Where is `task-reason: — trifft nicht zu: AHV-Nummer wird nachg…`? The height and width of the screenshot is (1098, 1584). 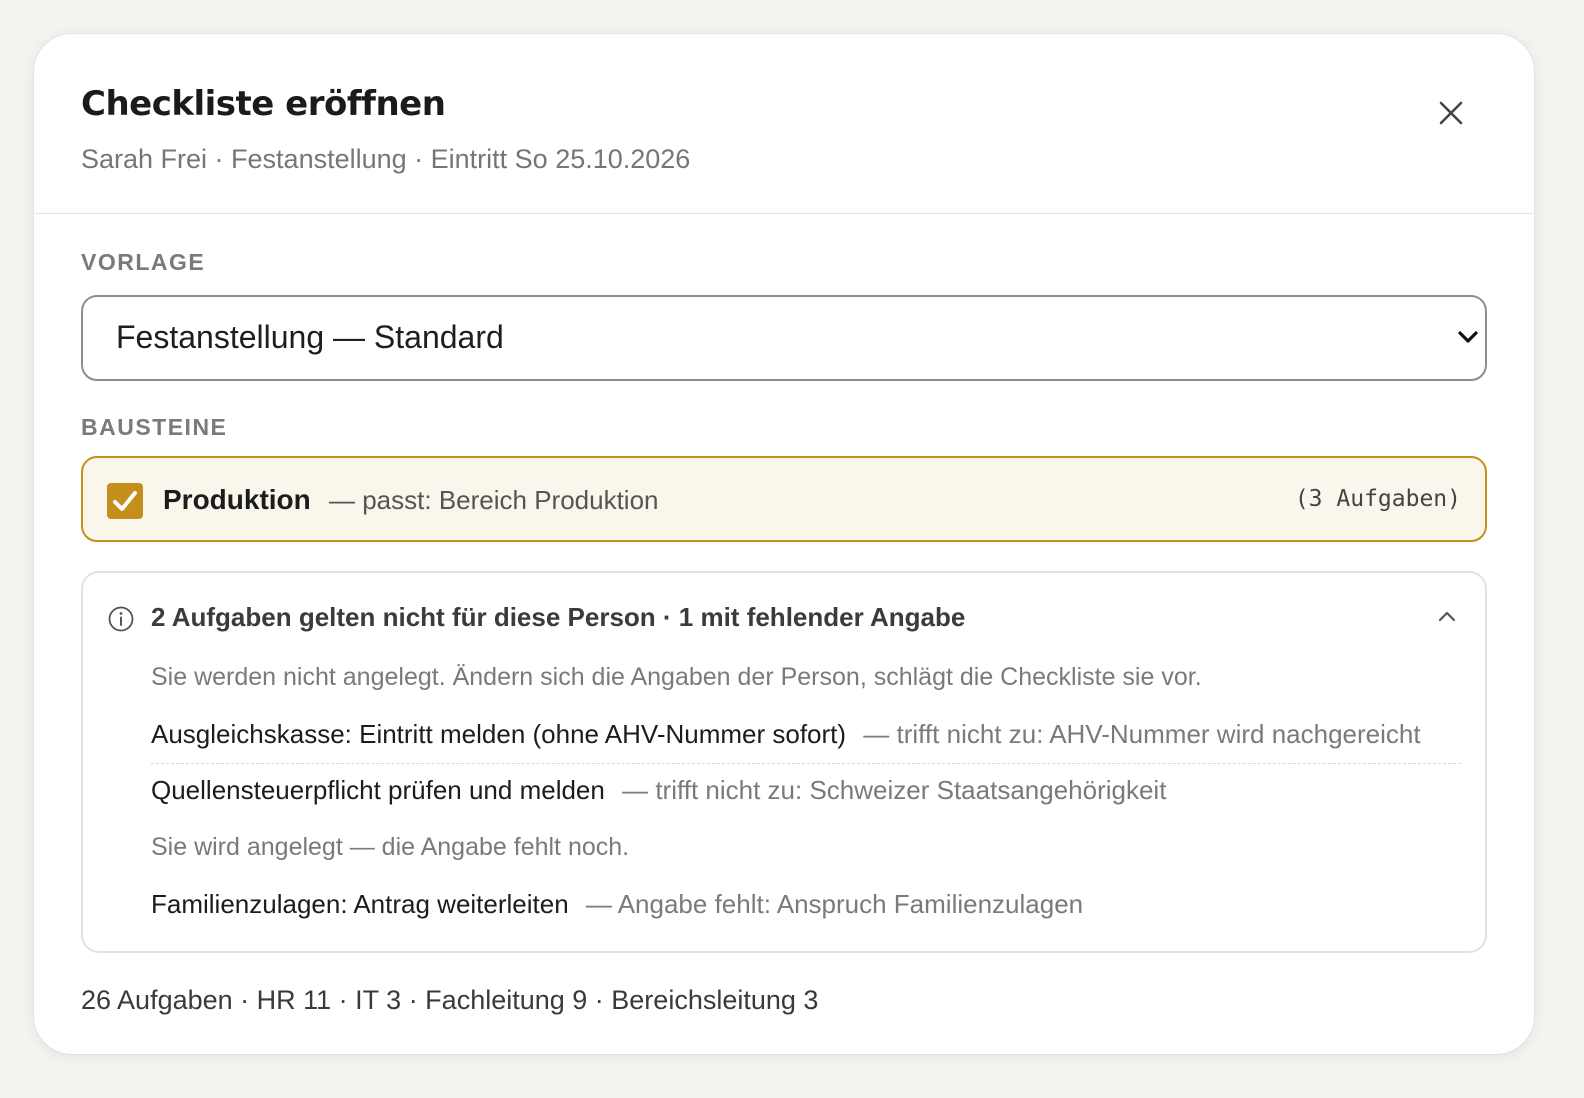
task-reason: — trifft nicht zu: AHV-Nummer wird nachg… is located at coordinates (1142, 734).